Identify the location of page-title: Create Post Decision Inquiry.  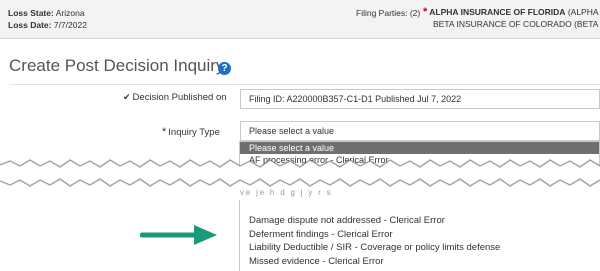
(117, 65).